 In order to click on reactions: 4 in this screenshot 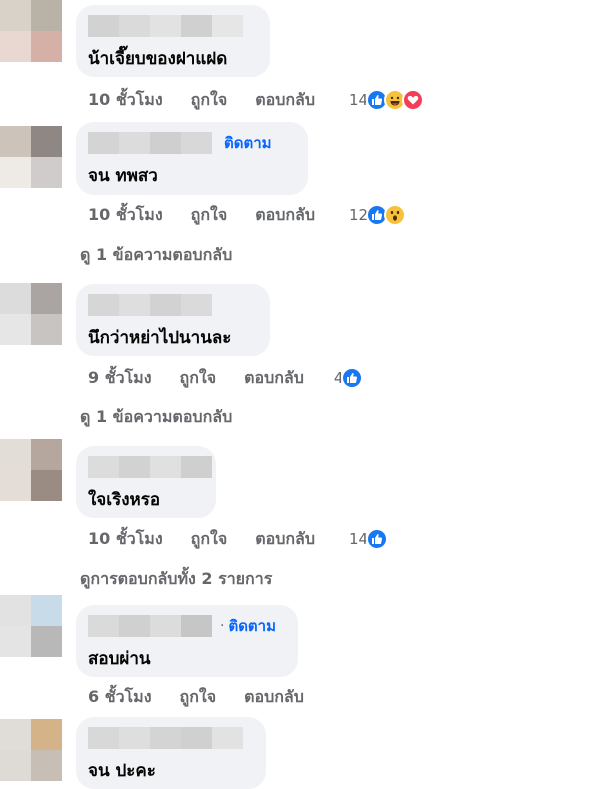, I will do `click(349, 378)`.